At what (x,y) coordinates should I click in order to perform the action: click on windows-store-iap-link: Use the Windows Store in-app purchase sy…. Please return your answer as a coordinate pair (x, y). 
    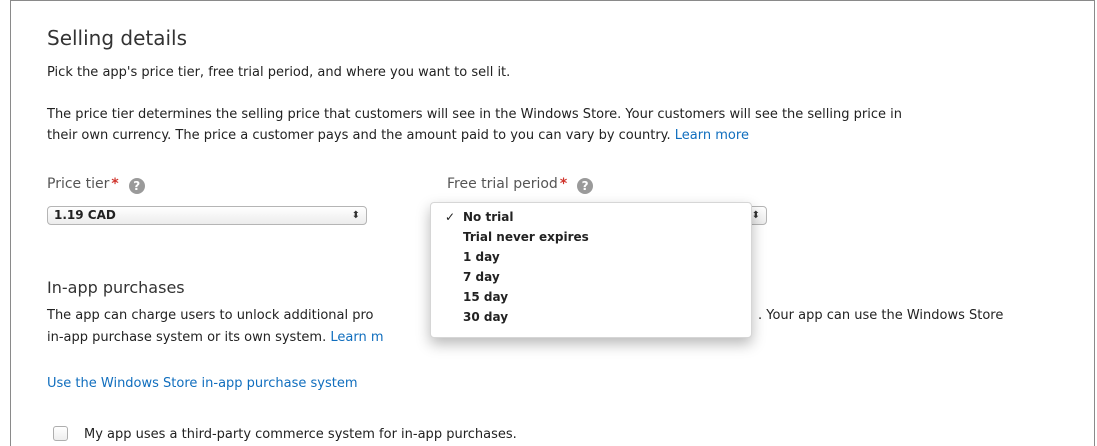
    Looking at the image, I should click on (202, 383).